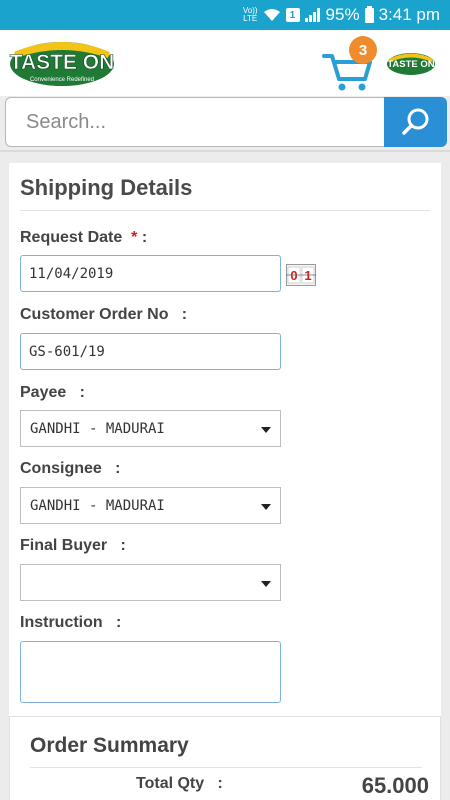 The image size is (450, 800). Describe the element at coordinates (106, 187) in the screenshot. I see `section-title: Shipping Details` at that location.